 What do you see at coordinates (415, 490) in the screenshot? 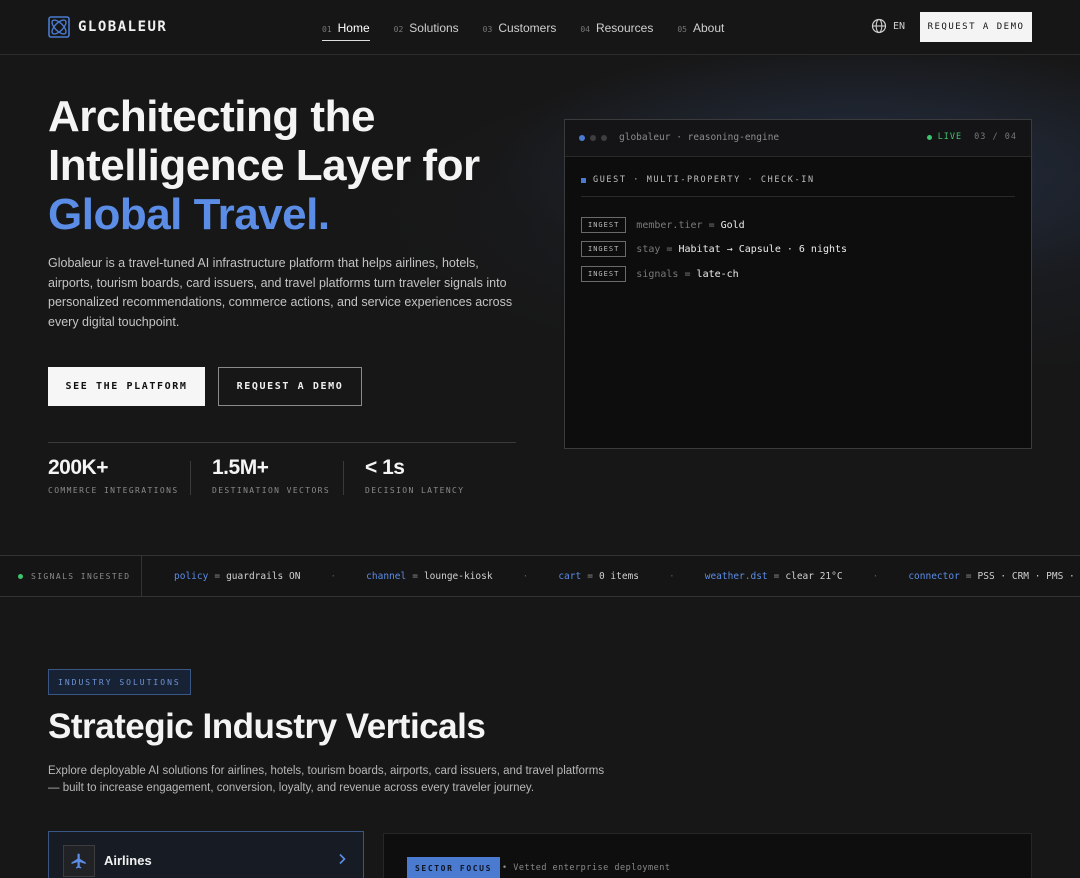
I see `stat-label: DECISION LATENCY` at bounding box center [415, 490].